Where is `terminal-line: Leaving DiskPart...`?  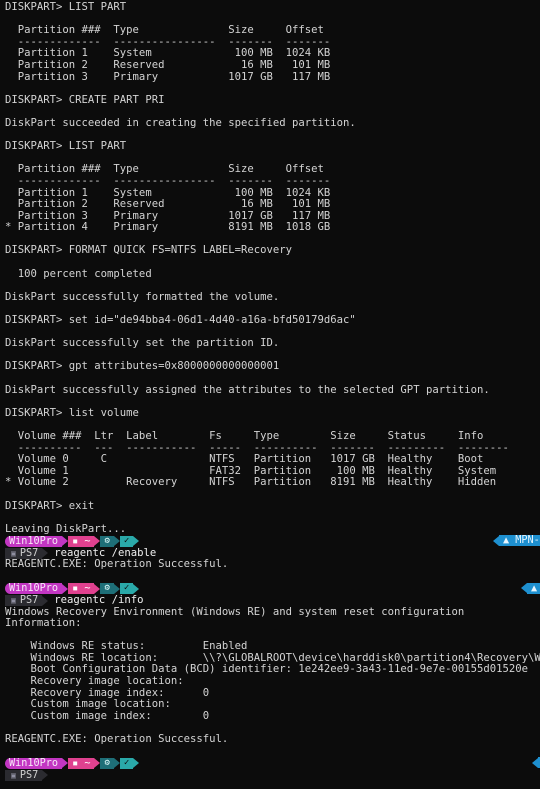
terminal-line: Leaving DiskPart... is located at coordinates (66, 528).